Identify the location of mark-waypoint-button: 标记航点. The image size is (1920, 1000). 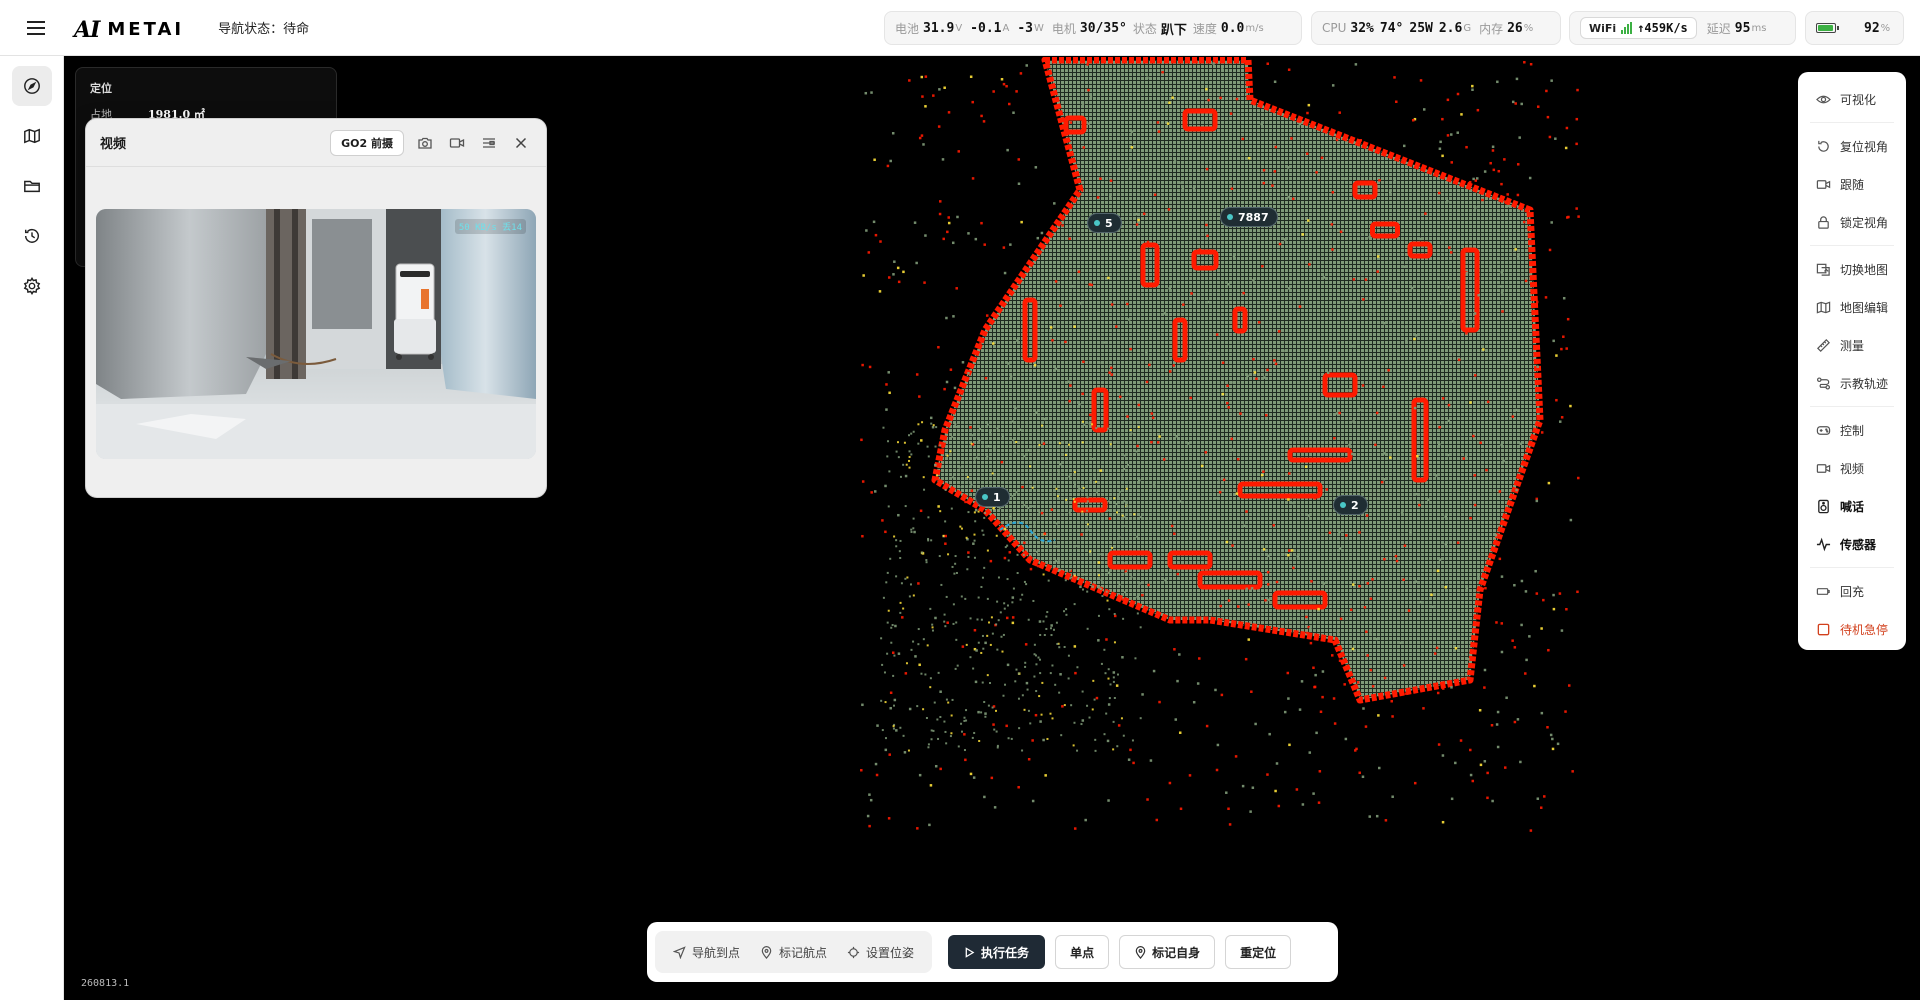
(793, 952).